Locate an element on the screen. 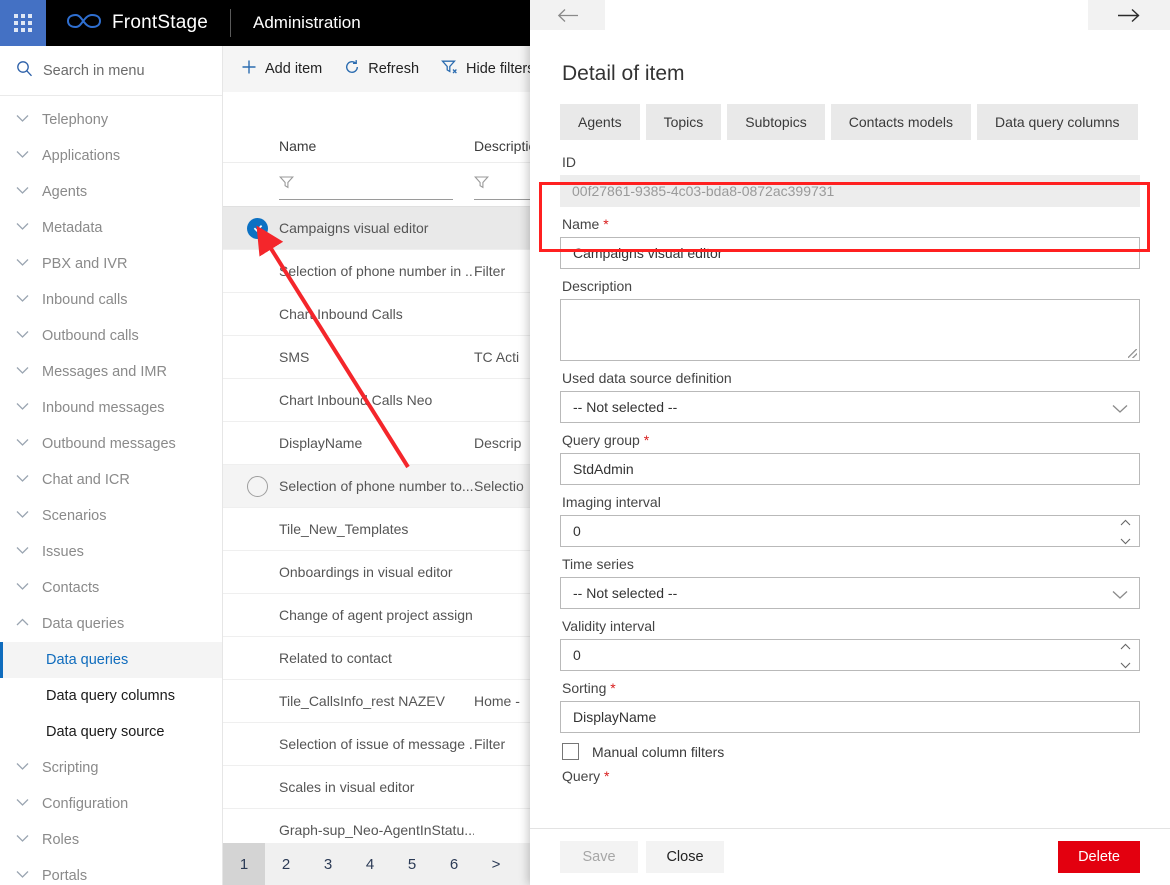 Image resolution: width=1170 pixels, height=885 pixels. sidebar-item-roles: Roles is located at coordinates (111, 840).